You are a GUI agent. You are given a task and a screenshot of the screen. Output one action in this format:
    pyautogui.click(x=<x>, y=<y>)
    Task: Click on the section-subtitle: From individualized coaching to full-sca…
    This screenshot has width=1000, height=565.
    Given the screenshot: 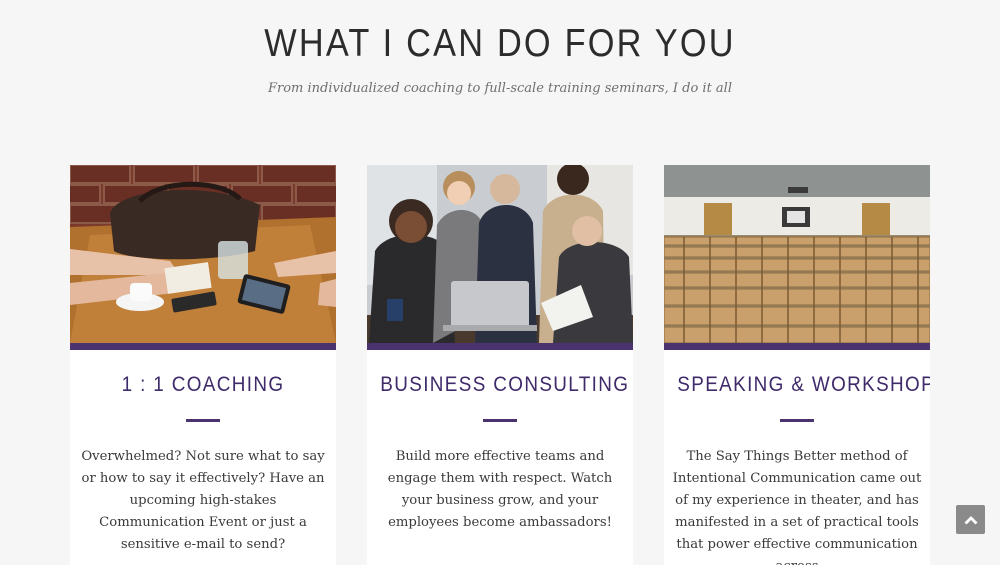 What is the action you would take?
    pyautogui.click(x=499, y=88)
    